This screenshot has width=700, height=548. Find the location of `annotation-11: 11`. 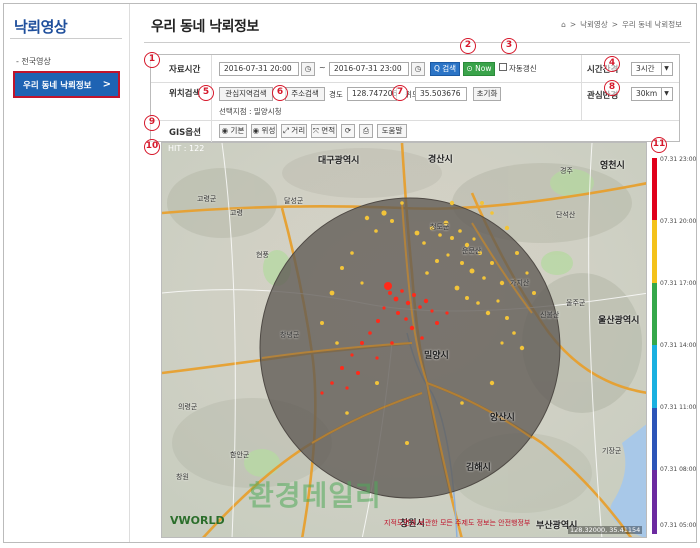

annotation-11: 11 is located at coordinates (659, 145).